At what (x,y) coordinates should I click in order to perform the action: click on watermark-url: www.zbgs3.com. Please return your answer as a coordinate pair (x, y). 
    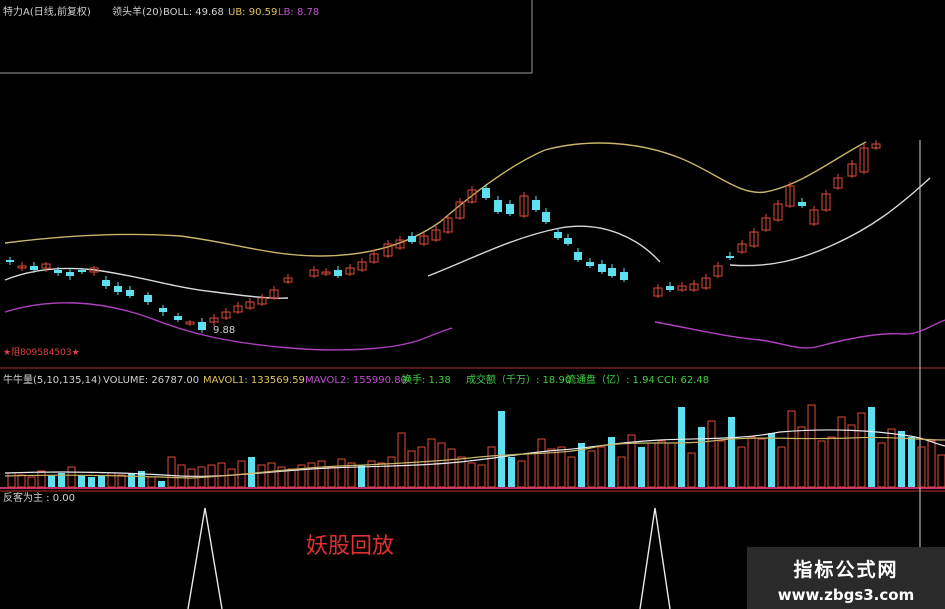
    Looking at the image, I should click on (846, 595).